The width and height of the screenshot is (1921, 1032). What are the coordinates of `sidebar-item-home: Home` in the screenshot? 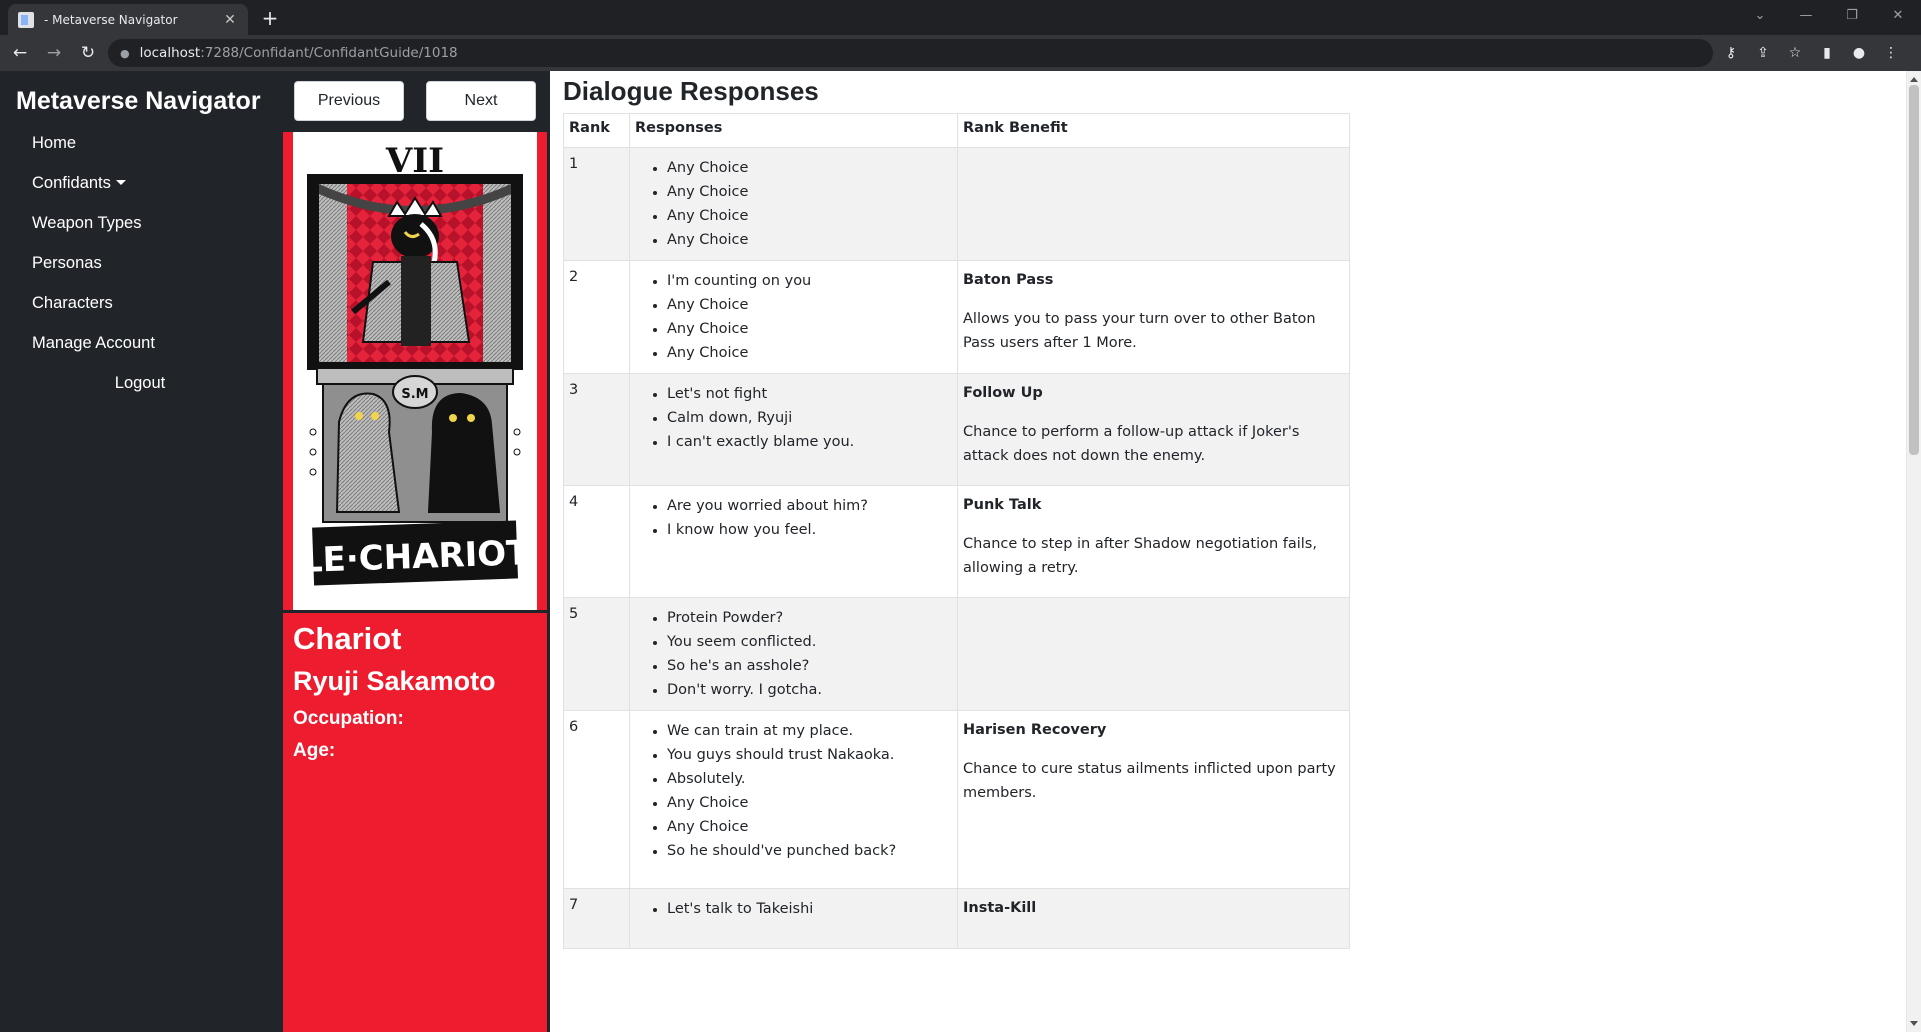 It's located at (140, 143).